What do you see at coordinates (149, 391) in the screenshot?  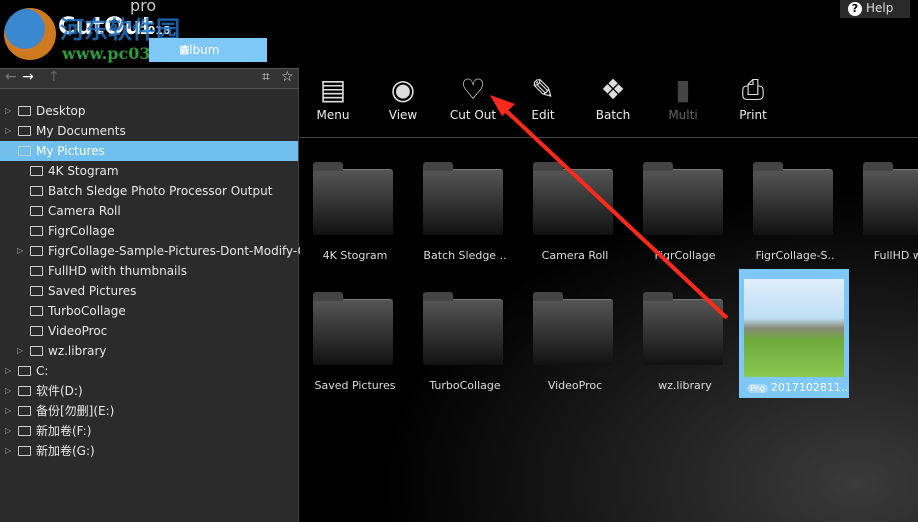 I see `tree-item: ▷ 软件(D:)` at bounding box center [149, 391].